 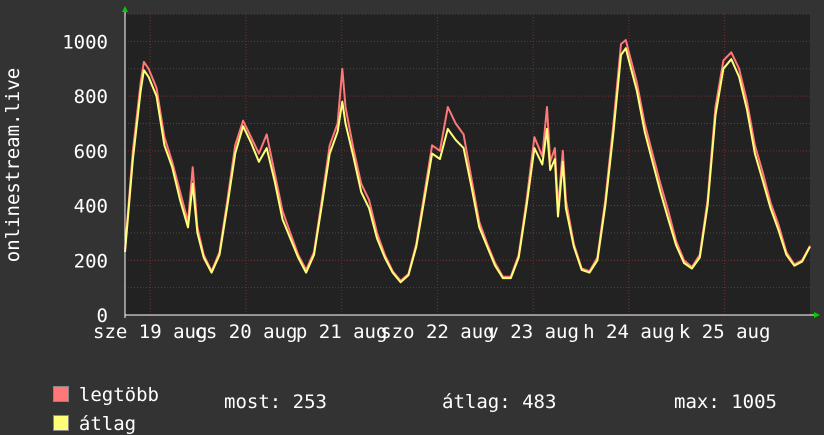 What do you see at coordinates (629, 332) in the screenshot?
I see `x-tick-label: h 24 aug` at bounding box center [629, 332].